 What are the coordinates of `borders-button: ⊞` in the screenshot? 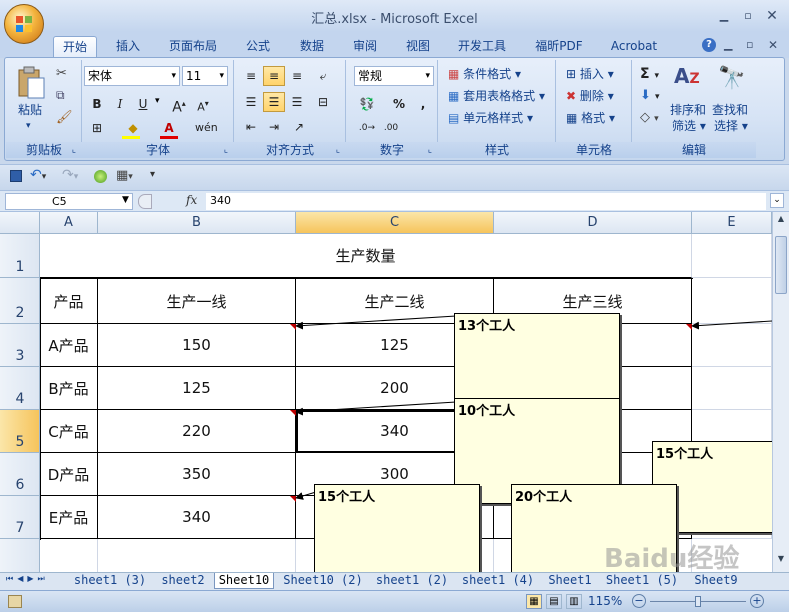 It's located at (97, 128).